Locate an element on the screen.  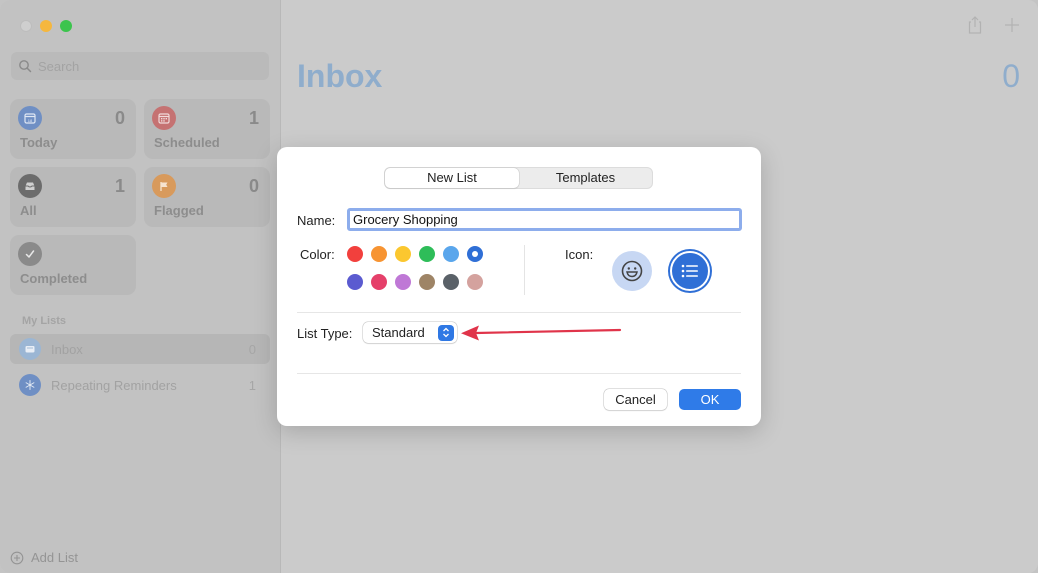
search-input is located at coordinates (148, 66).